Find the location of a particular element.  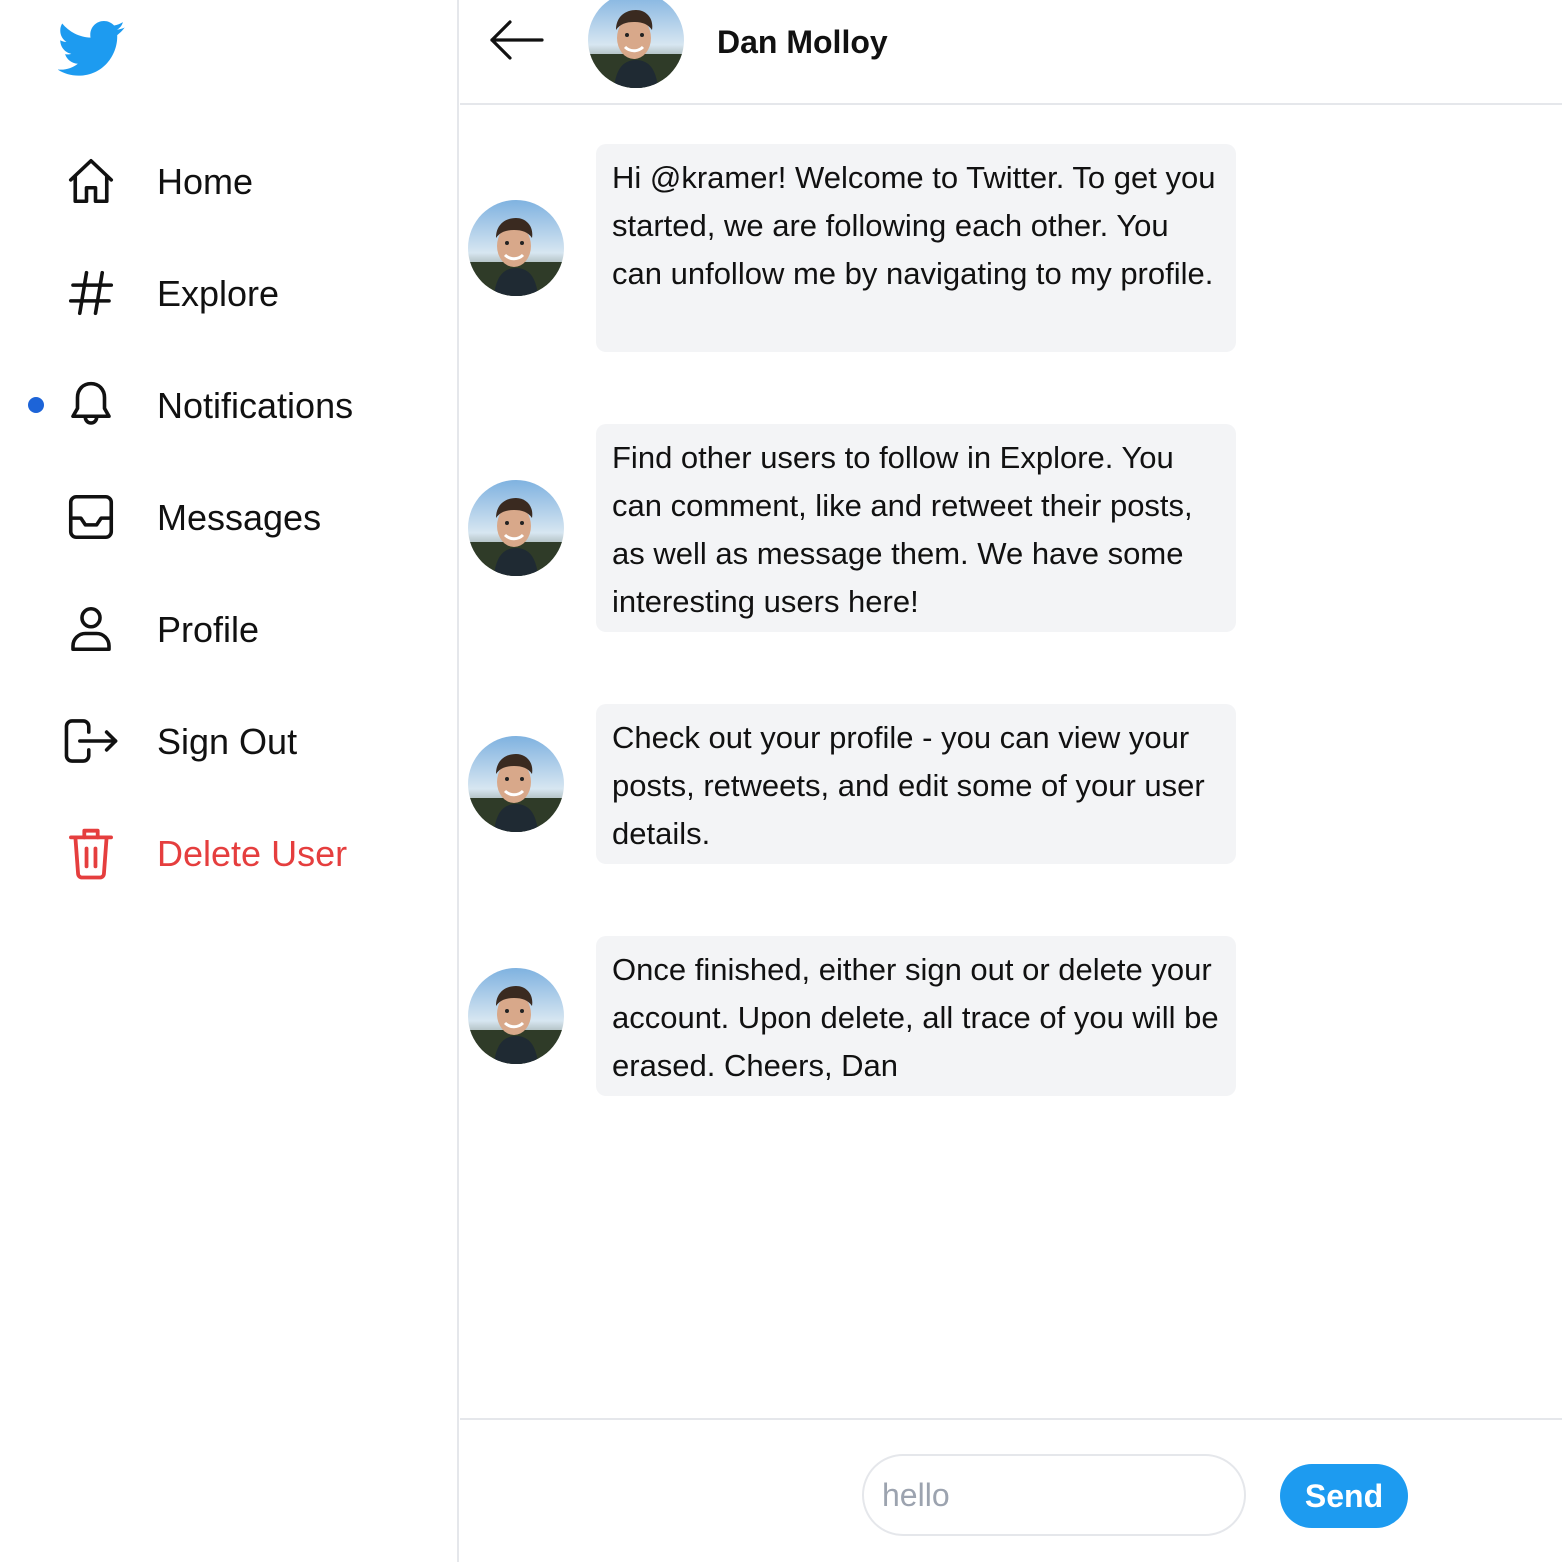

sidebar-item-label: Profile is located at coordinates (208, 629).